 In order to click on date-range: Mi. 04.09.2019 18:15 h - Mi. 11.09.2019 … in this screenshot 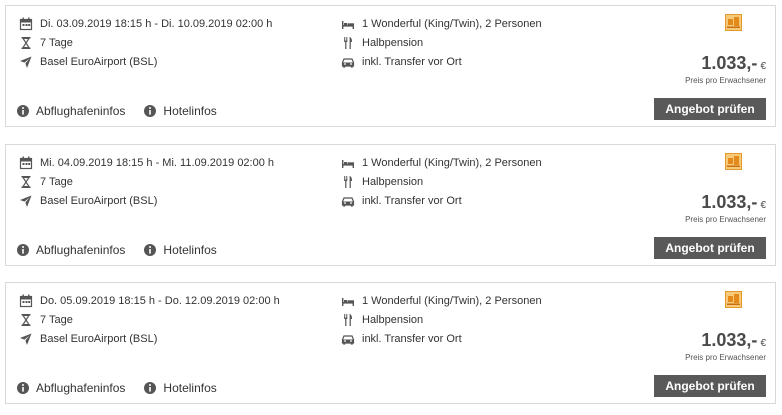, I will do `click(157, 163)`.